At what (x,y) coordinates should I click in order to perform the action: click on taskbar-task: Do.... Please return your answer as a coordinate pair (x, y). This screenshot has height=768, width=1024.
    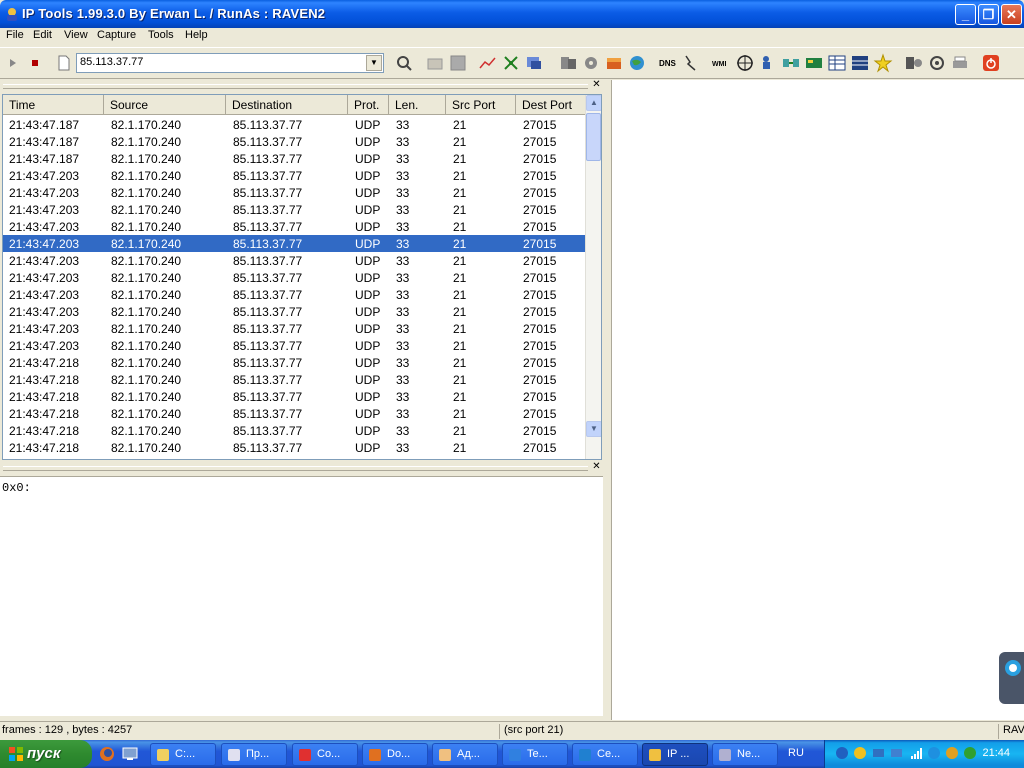
    Looking at the image, I should click on (395, 754).